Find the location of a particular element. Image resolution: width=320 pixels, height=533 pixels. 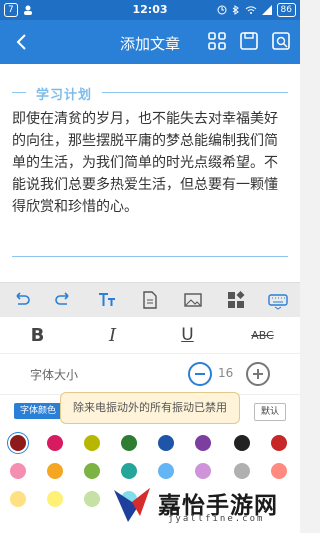

grid-icon is located at coordinates (217, 41).